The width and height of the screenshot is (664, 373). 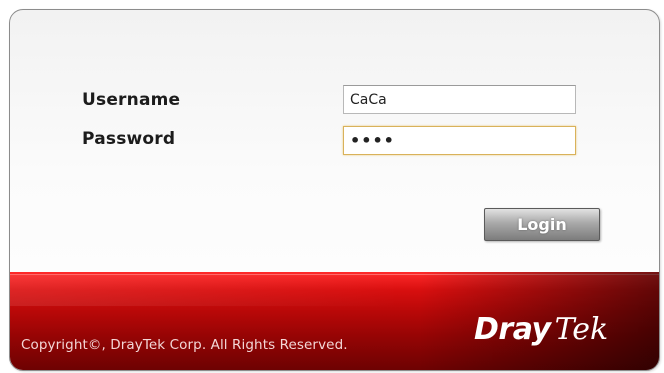 What do you see at coordinates (581, 329) in the screenshot?
I see `logo-tek-text: Tek` at bounding box center [581, 329].